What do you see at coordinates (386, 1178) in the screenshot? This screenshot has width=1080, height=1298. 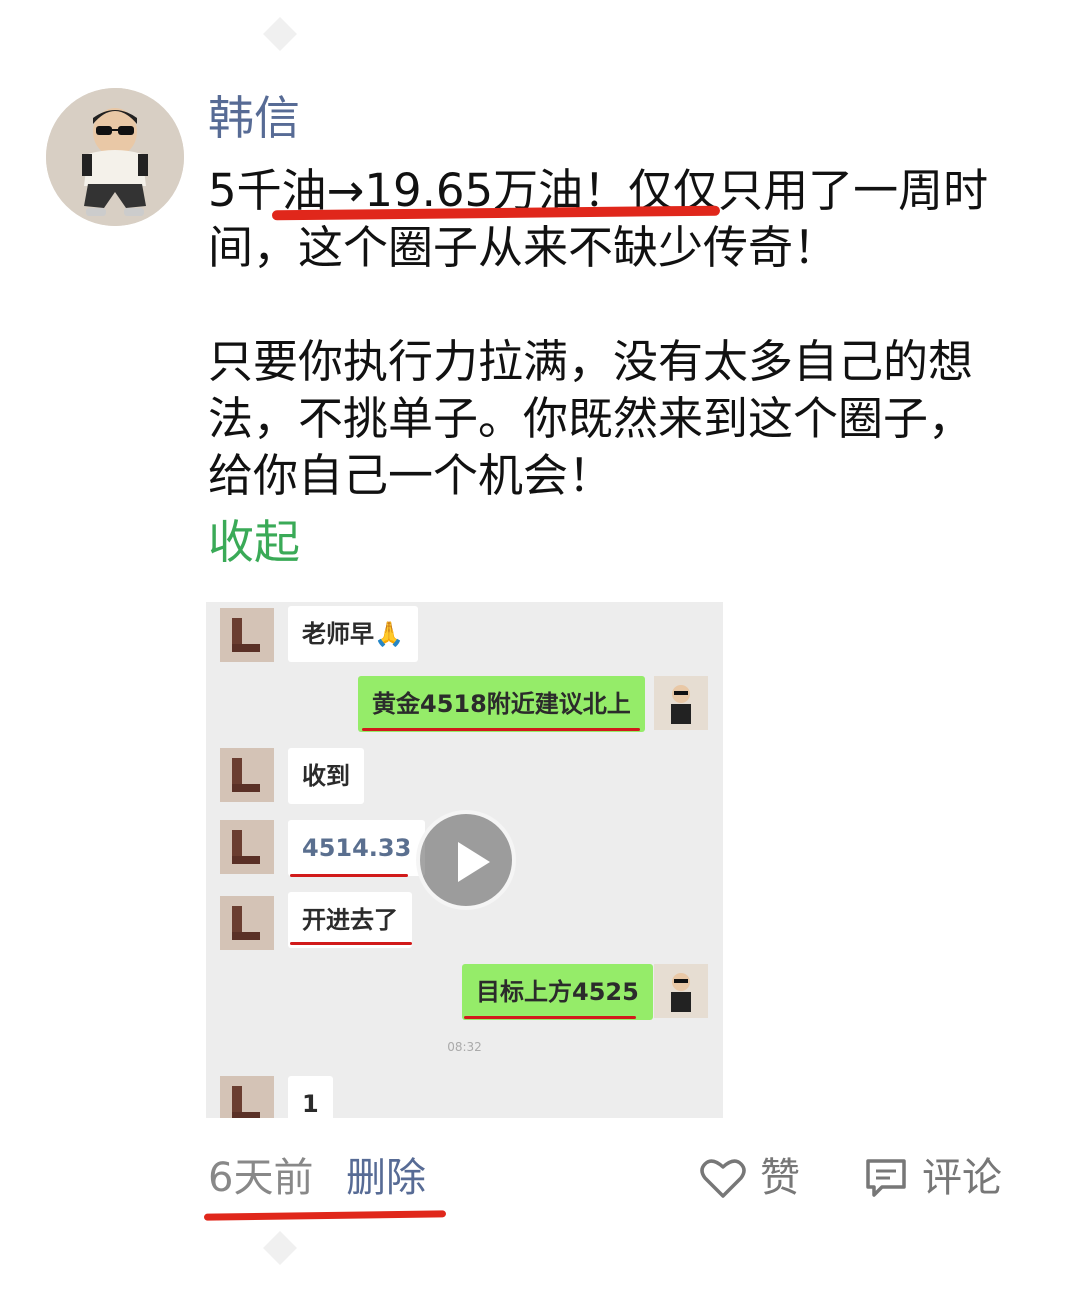 I see `delete-button: 删除` at bounding box center [386, 1178].